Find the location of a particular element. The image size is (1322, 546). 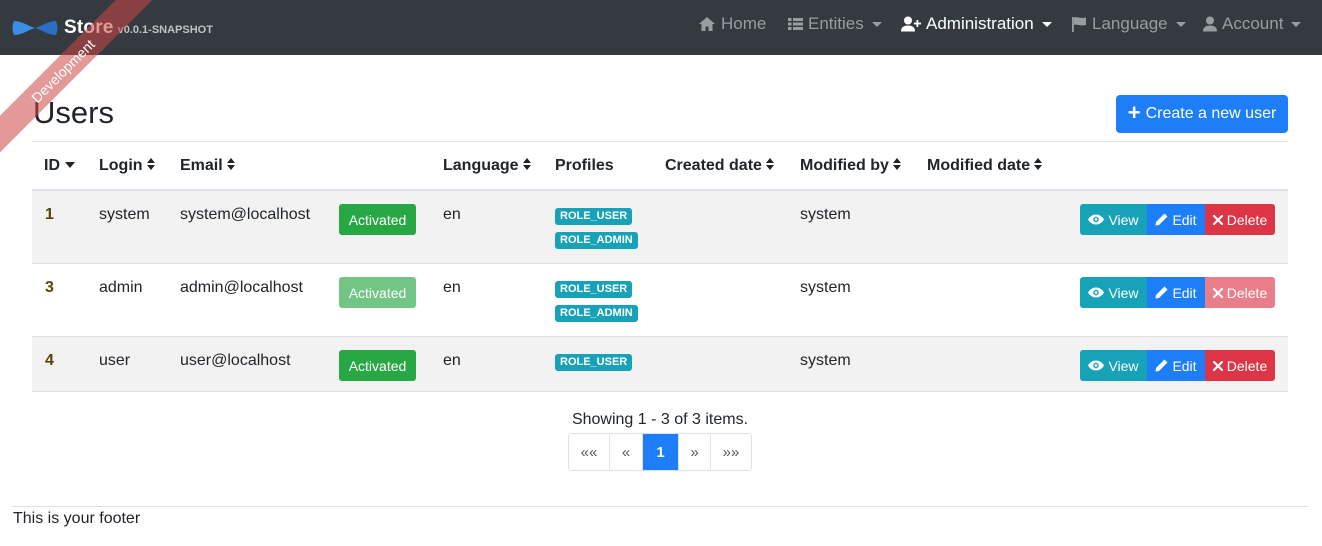

home-icon is located at coordinates (707, 24).